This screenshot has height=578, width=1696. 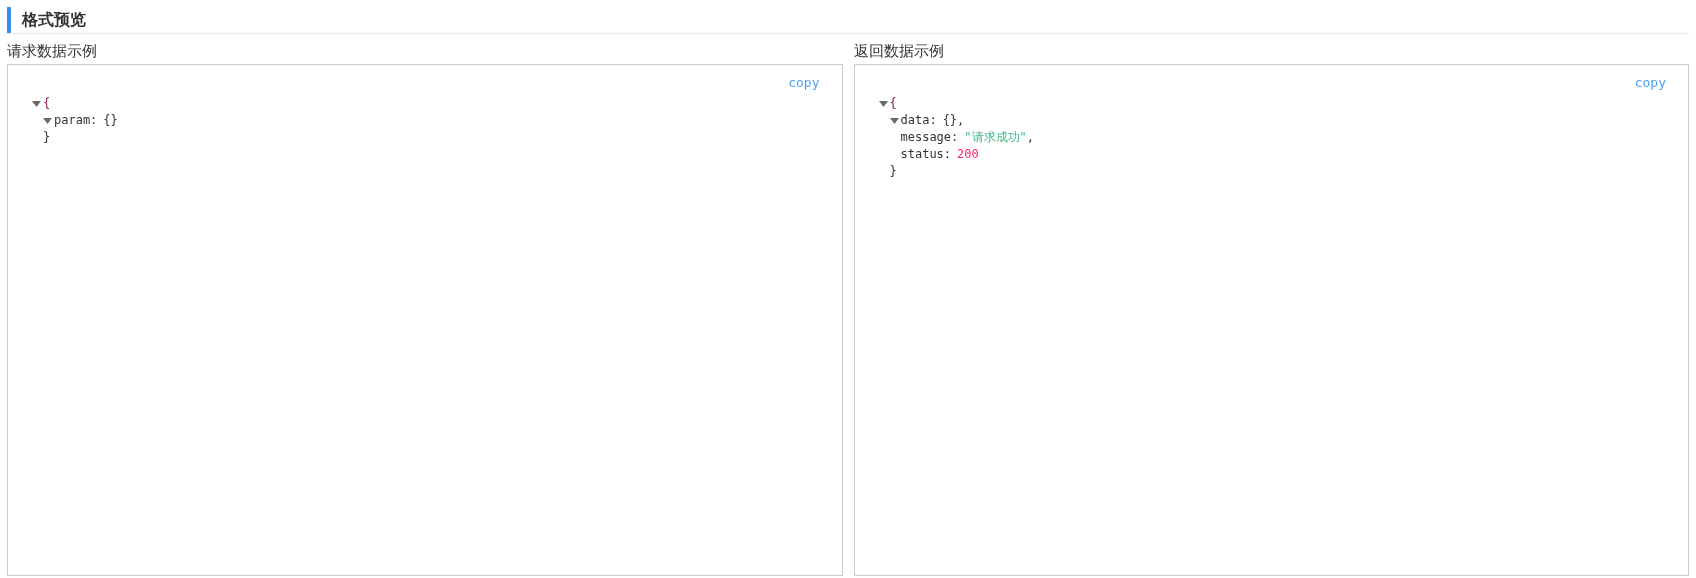 I want to click on json-value: 200, so click(x=968, y=154).